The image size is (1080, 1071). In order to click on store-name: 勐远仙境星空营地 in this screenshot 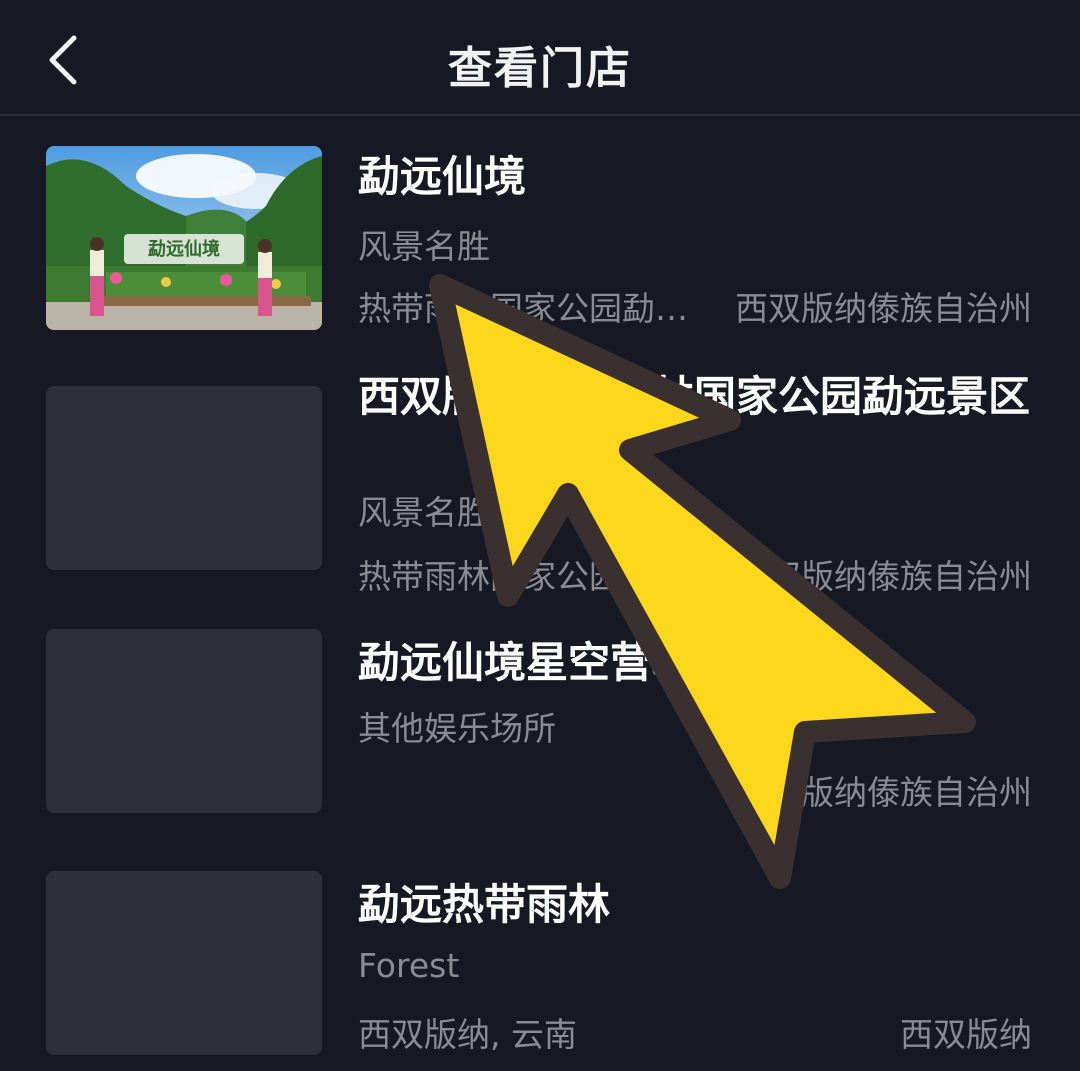, I will do `click(526, 662)`.